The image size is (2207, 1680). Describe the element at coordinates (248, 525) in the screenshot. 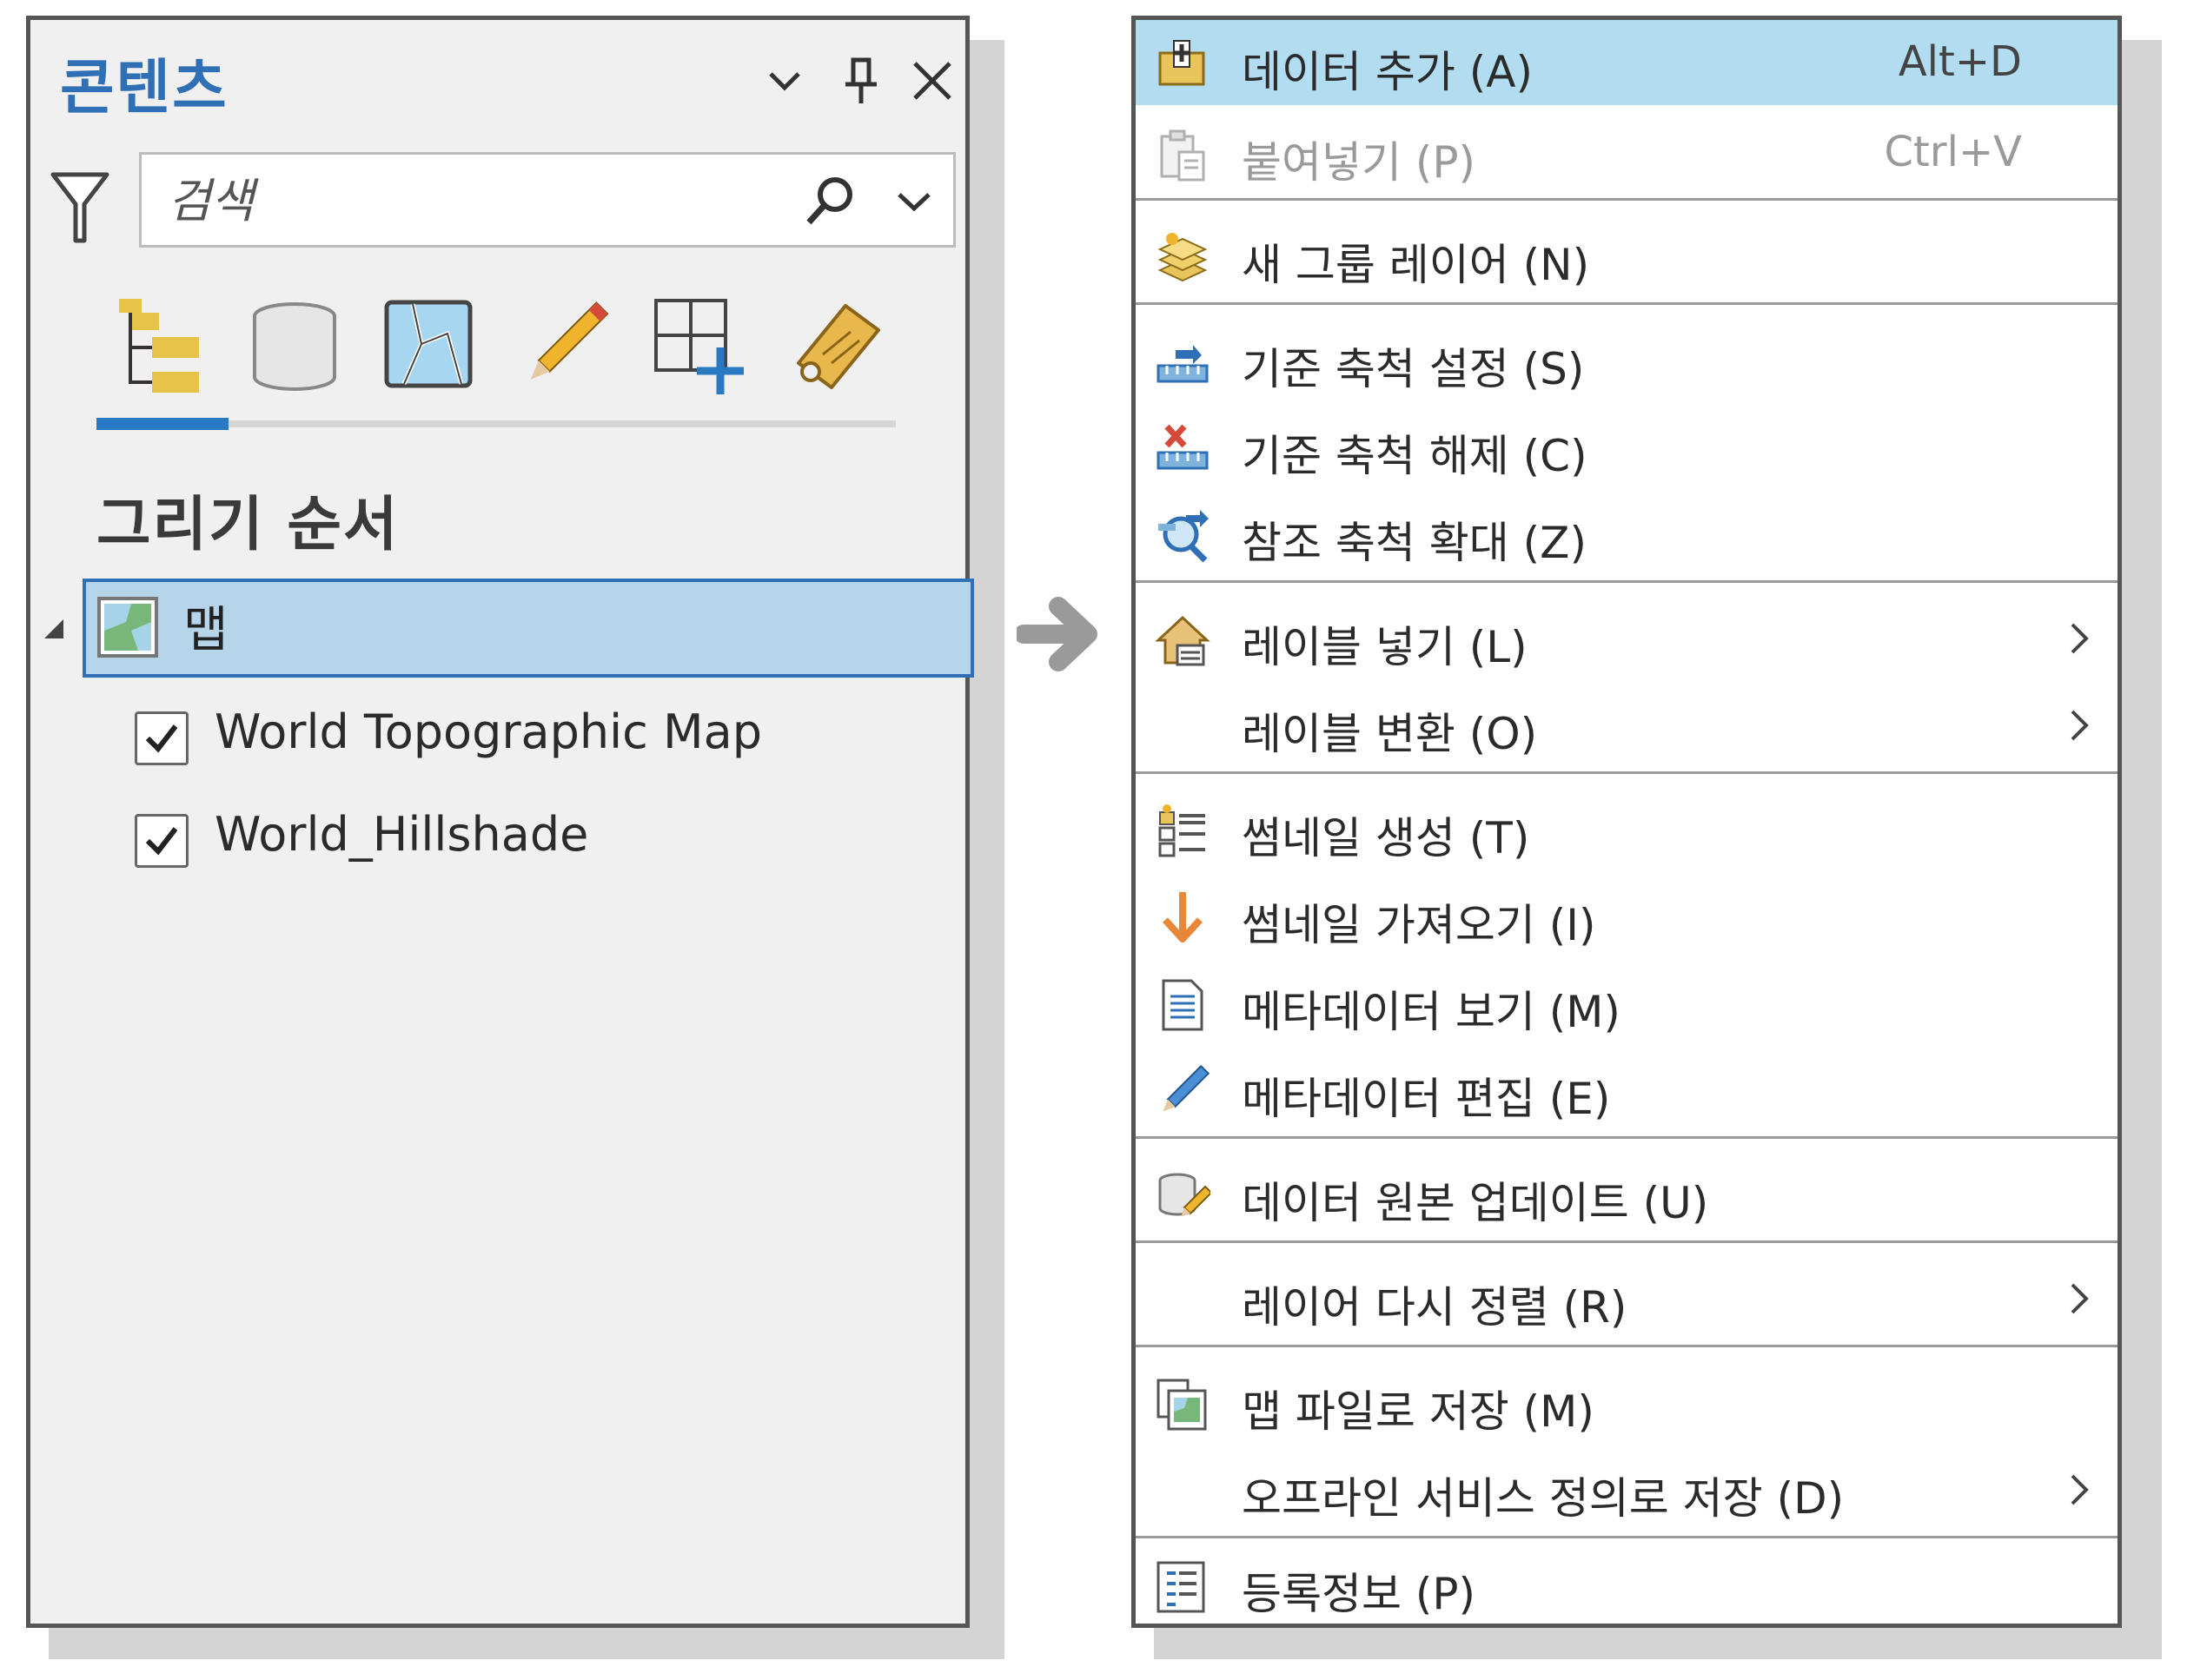

I see `drawing-order-heading: 그리기 순서` at that location.